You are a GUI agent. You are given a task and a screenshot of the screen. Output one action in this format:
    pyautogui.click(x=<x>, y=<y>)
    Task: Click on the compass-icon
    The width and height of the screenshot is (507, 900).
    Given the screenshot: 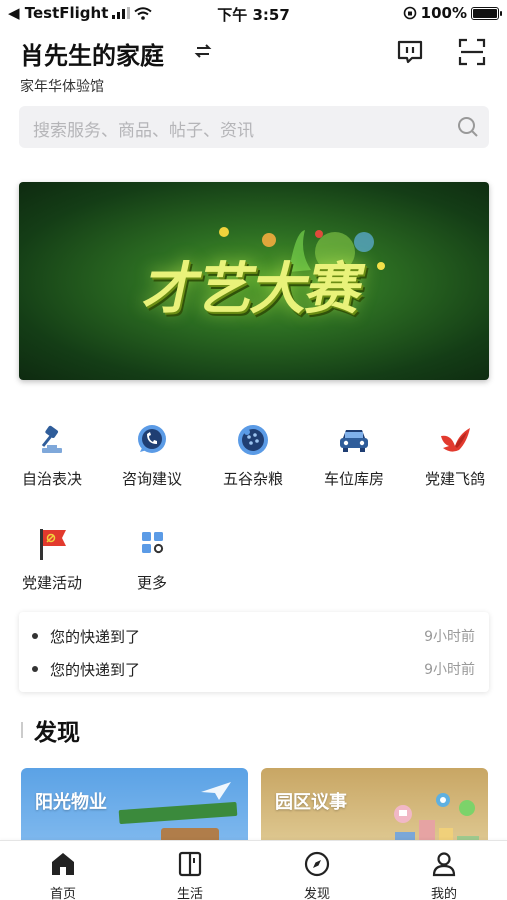 What is the action you would take?
    pyautogui.click(x=317, y=864)
    